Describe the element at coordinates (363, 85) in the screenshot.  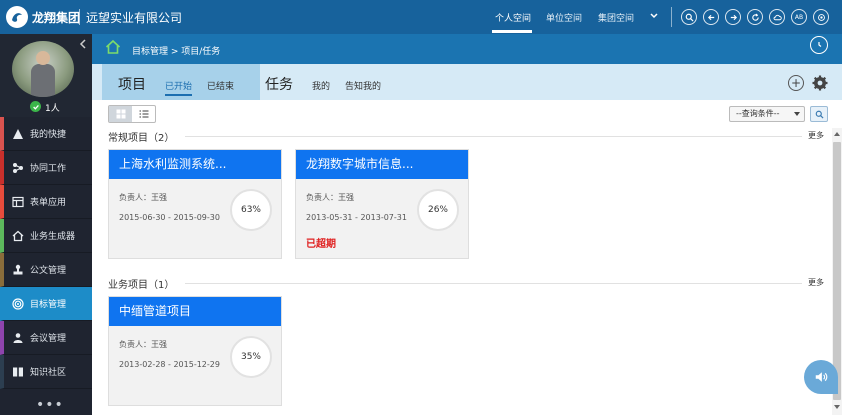
I see `tab-notified-me: 告知我的` at that location.